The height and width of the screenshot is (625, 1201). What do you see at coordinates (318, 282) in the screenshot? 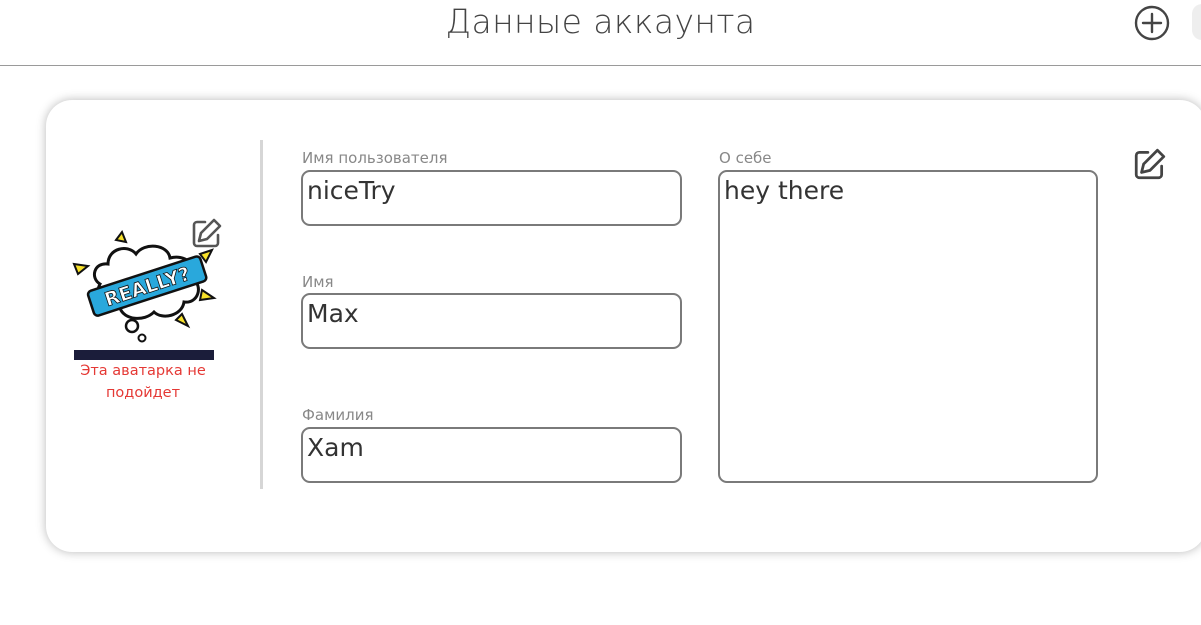
I see `first-name-label: Имя` at bounding box center [318, 282].